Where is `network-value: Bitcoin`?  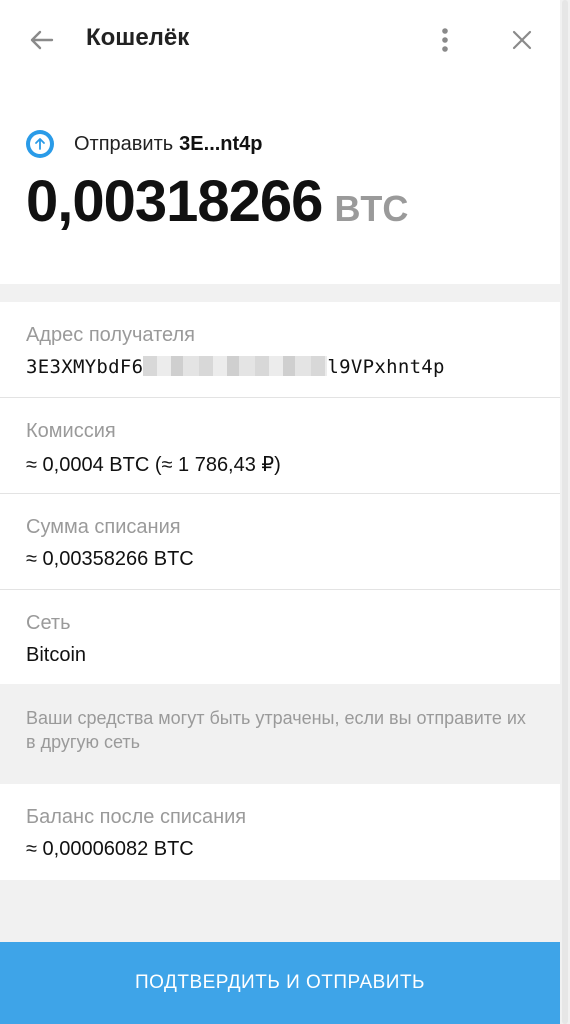
network-value: Bitcoin is located at coordinates (56, 655).